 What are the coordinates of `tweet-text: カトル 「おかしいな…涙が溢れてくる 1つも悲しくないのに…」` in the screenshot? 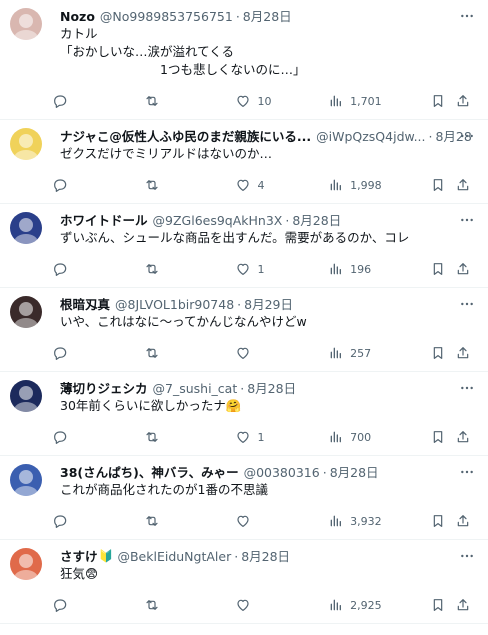 It's located at (183, 51).